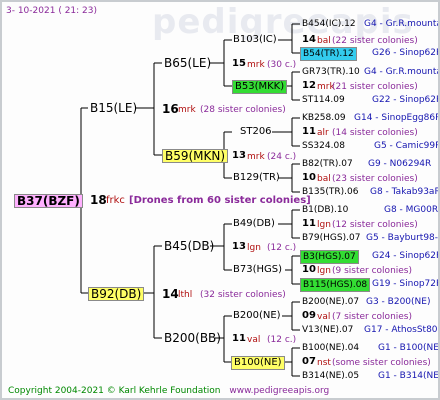 The image size is (440, 400). I want to click on gggp-6: SS324.08, so click(323, 146).